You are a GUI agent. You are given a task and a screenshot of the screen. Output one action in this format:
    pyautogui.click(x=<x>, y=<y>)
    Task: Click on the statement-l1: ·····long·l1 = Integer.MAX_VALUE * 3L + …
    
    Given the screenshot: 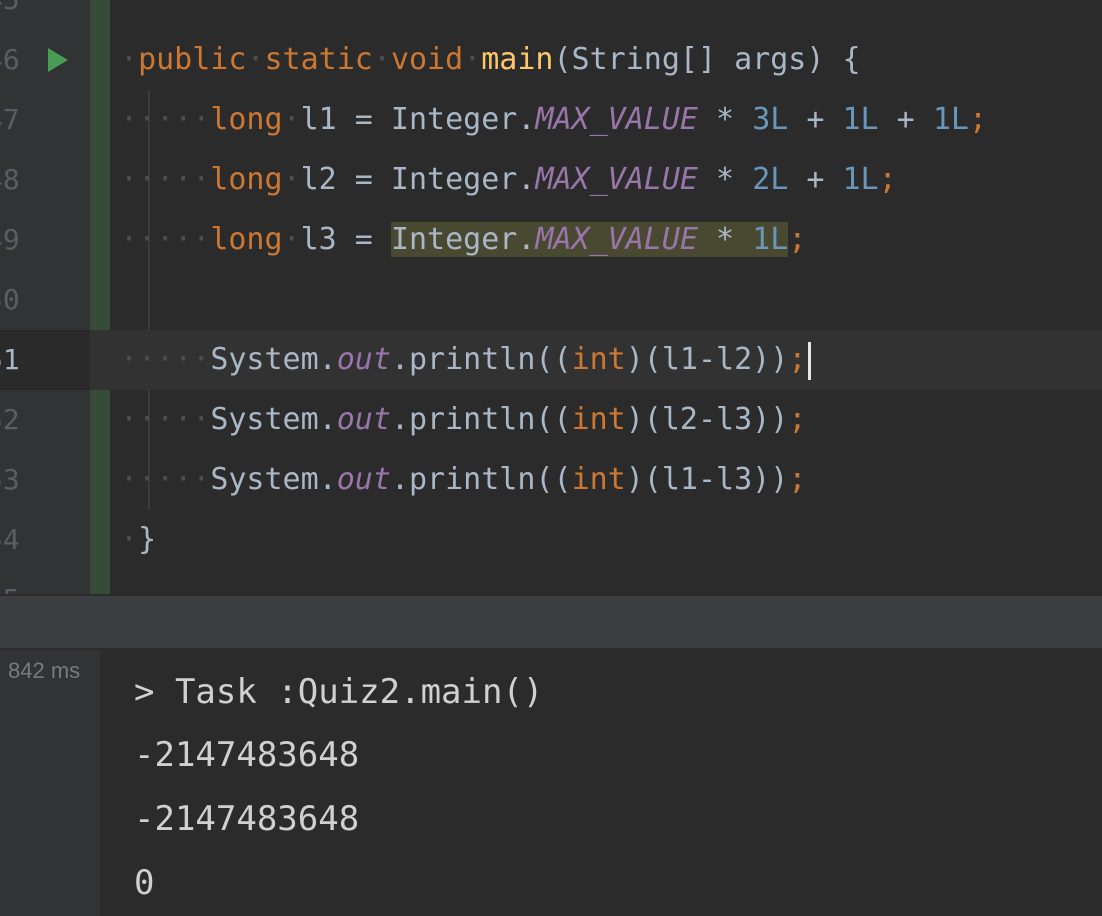 What is the action you would take?
    pyautogui.click(x=553, y=119)
    